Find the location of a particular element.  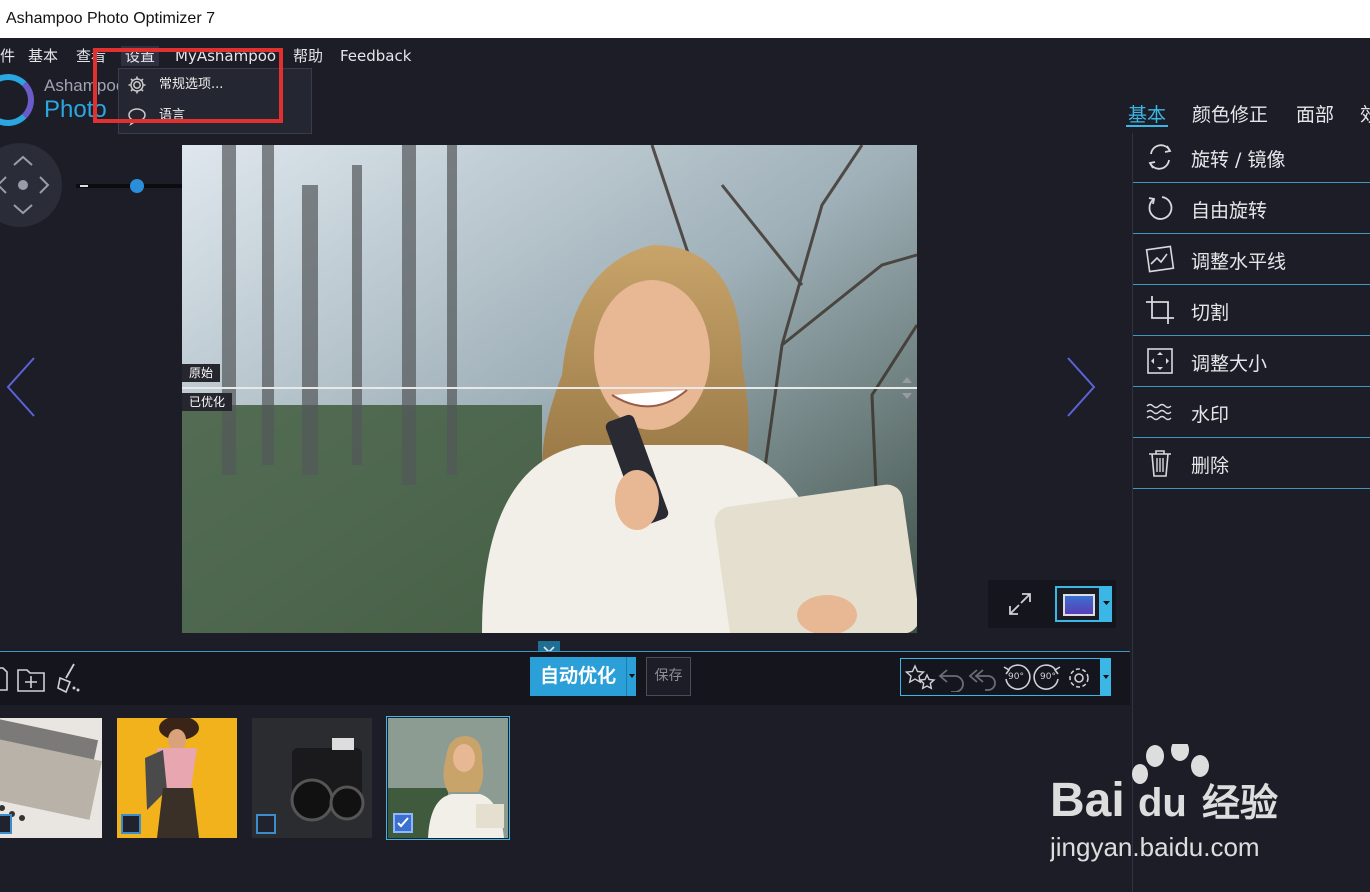

edit-actions-dropdown is located at coordinates (1106, 677).